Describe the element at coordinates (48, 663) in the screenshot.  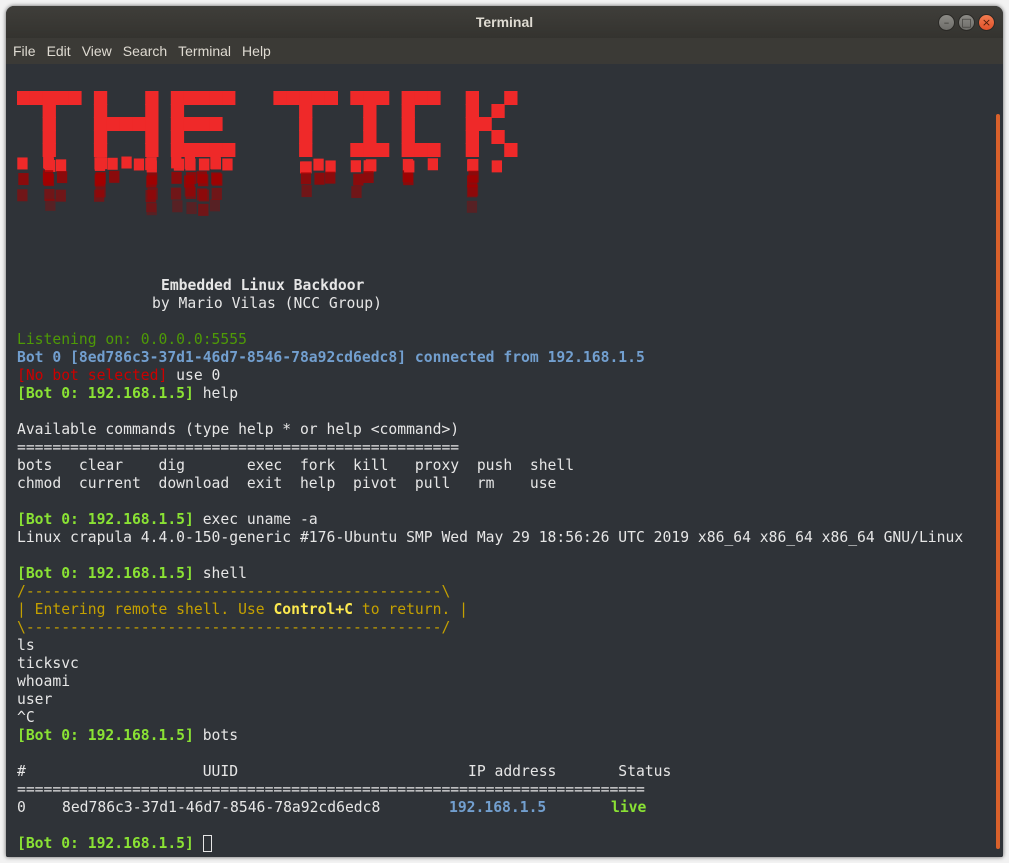
I see `shell-line: ticksvc` at that location.